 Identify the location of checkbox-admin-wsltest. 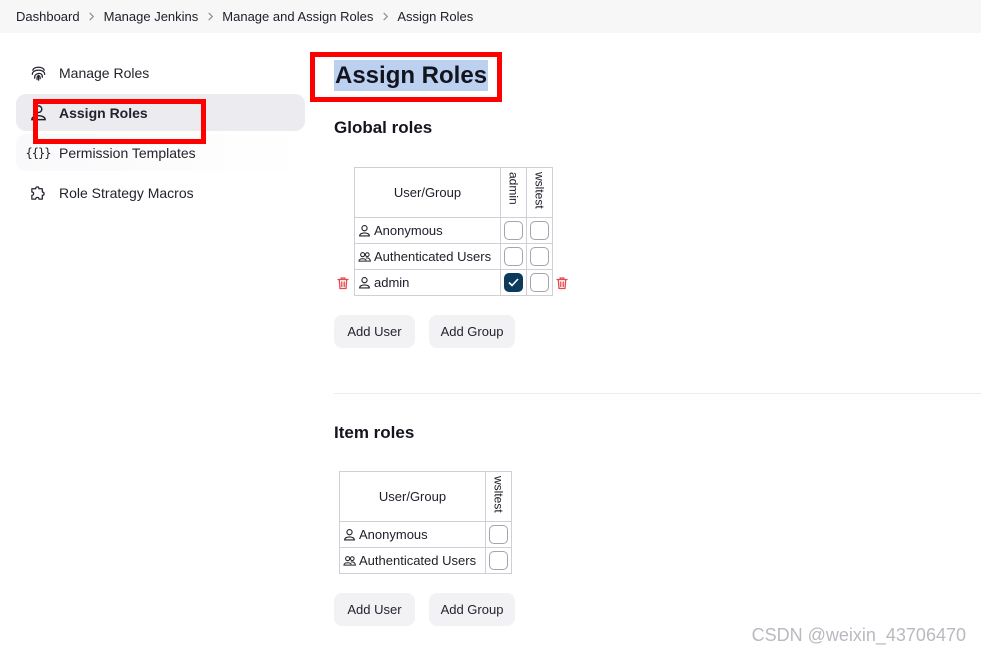
(539, 282).